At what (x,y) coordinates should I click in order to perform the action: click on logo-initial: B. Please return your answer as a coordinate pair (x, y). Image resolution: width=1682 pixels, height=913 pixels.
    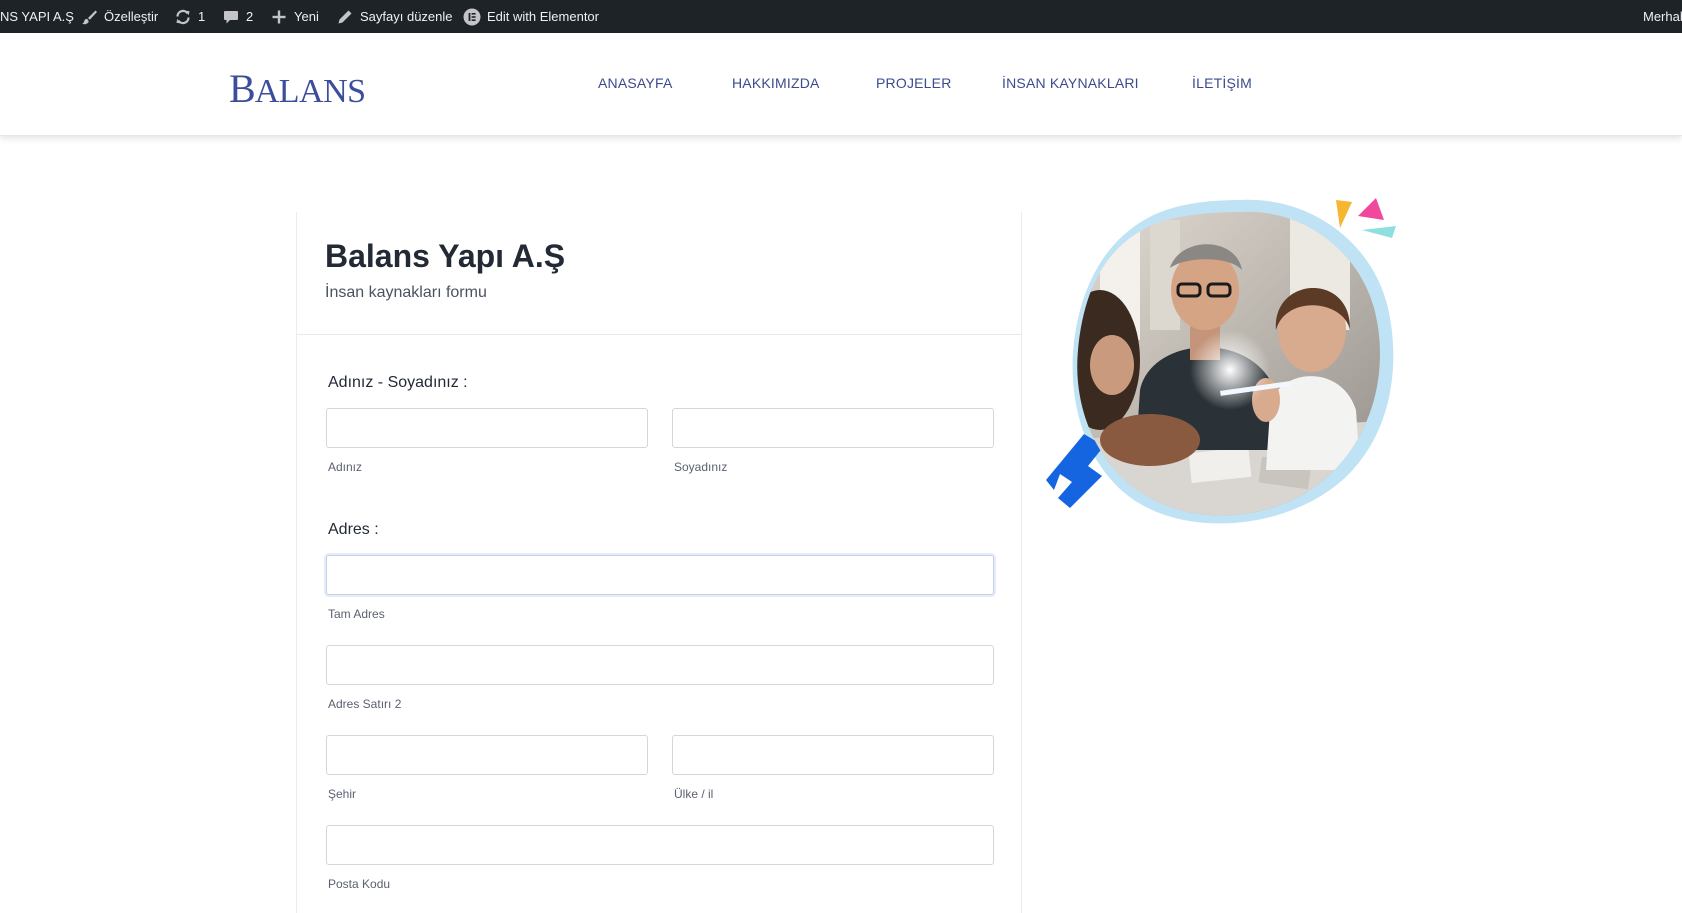
    Looking at the image, I should click on (242, 88).